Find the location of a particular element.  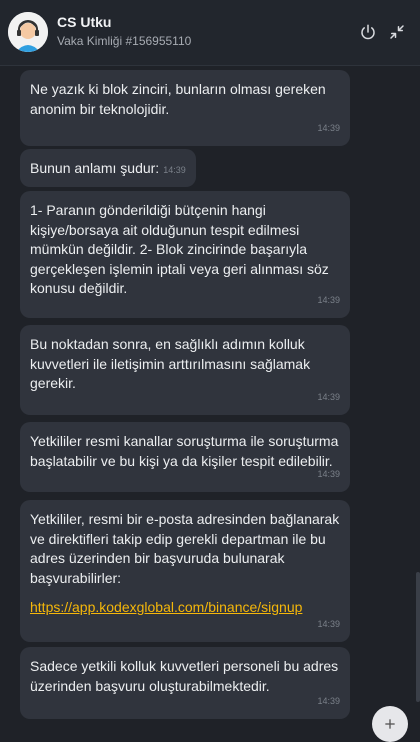

agent-avatar is located at coordinates (28, 32).